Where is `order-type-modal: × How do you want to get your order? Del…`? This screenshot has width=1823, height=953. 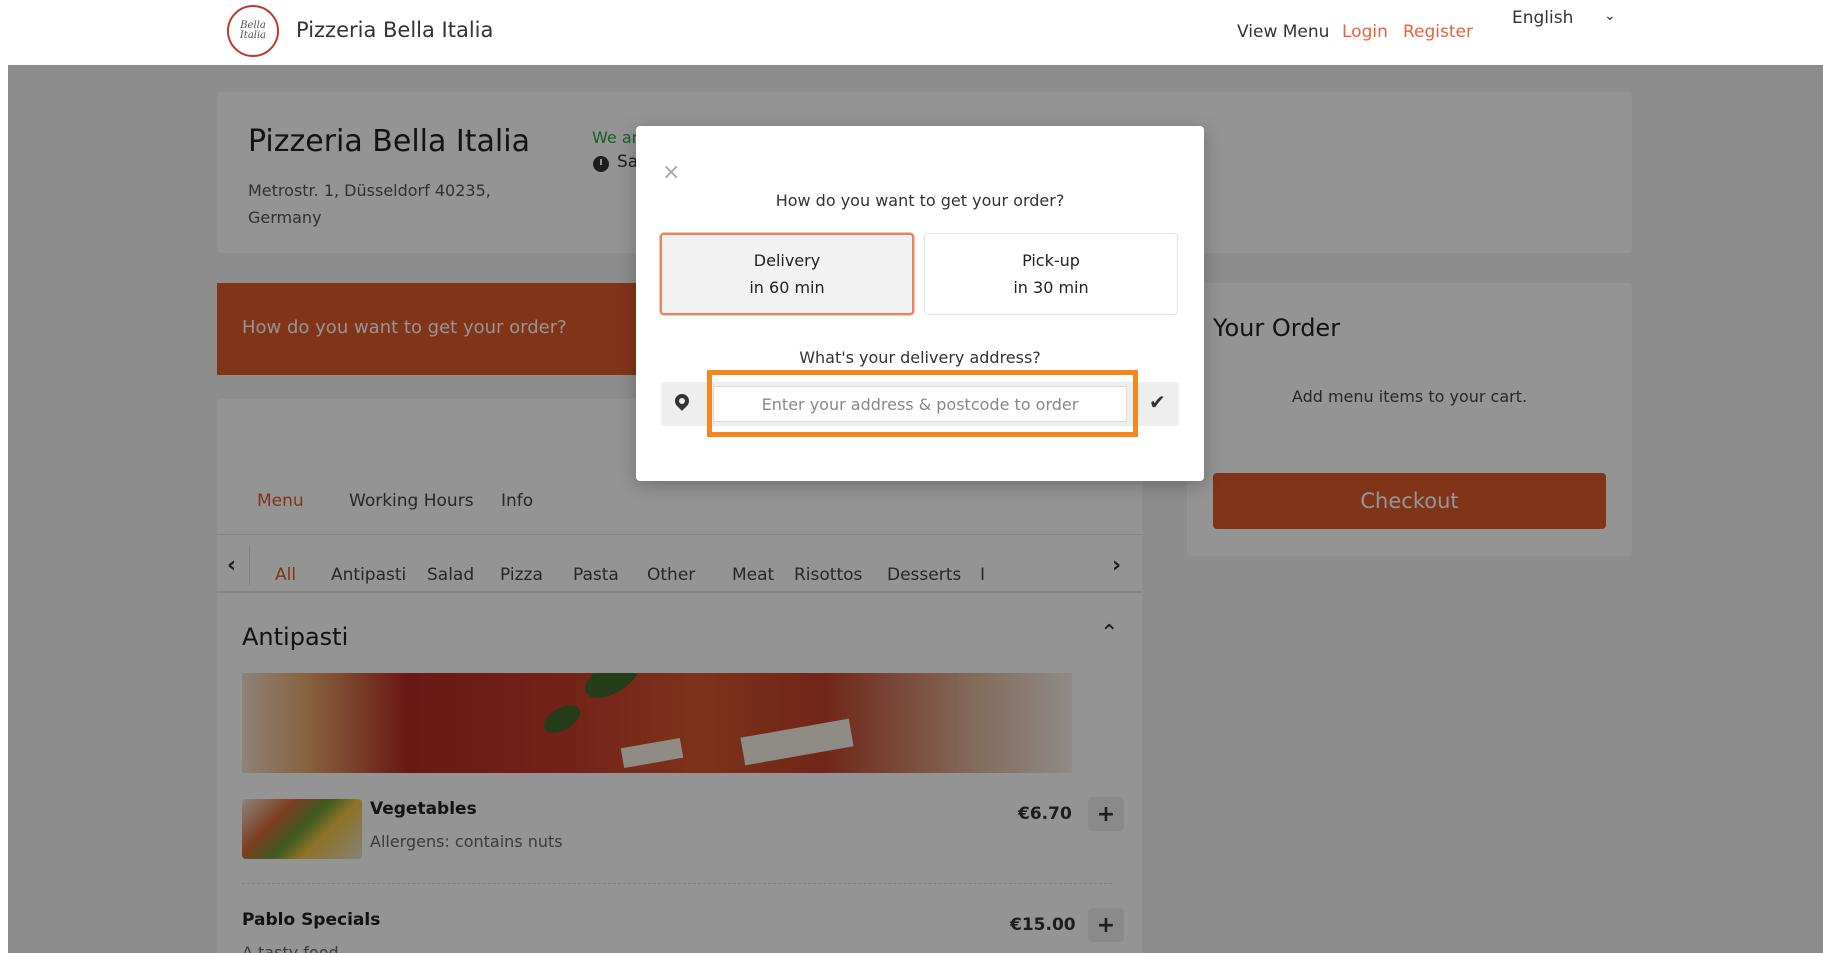
order-type-modal: × How do you want to get your order? Del… is located at coordinates (920, 303).